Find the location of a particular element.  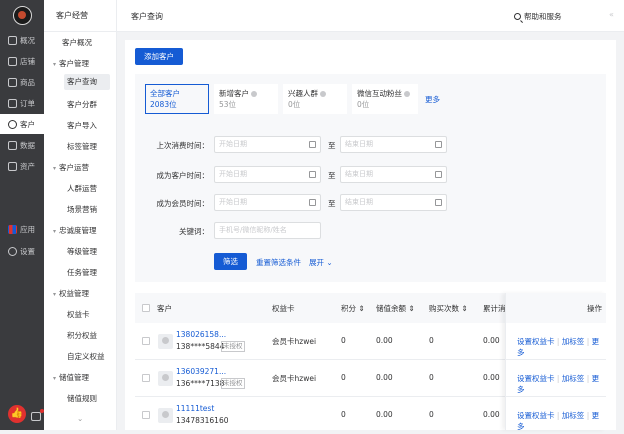

sidebar-title: 客户经营 is located at coordinates (80, 16).